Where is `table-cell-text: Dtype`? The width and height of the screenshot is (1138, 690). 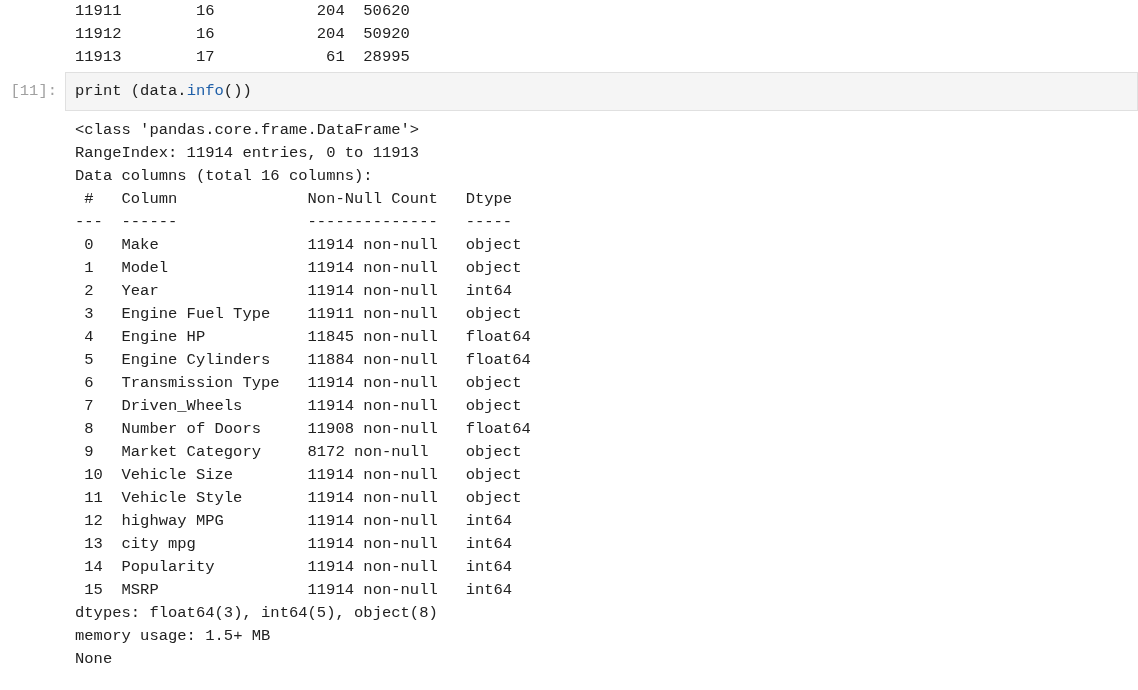
table-cell-text: Dtype is located at coordinates (489, 199).